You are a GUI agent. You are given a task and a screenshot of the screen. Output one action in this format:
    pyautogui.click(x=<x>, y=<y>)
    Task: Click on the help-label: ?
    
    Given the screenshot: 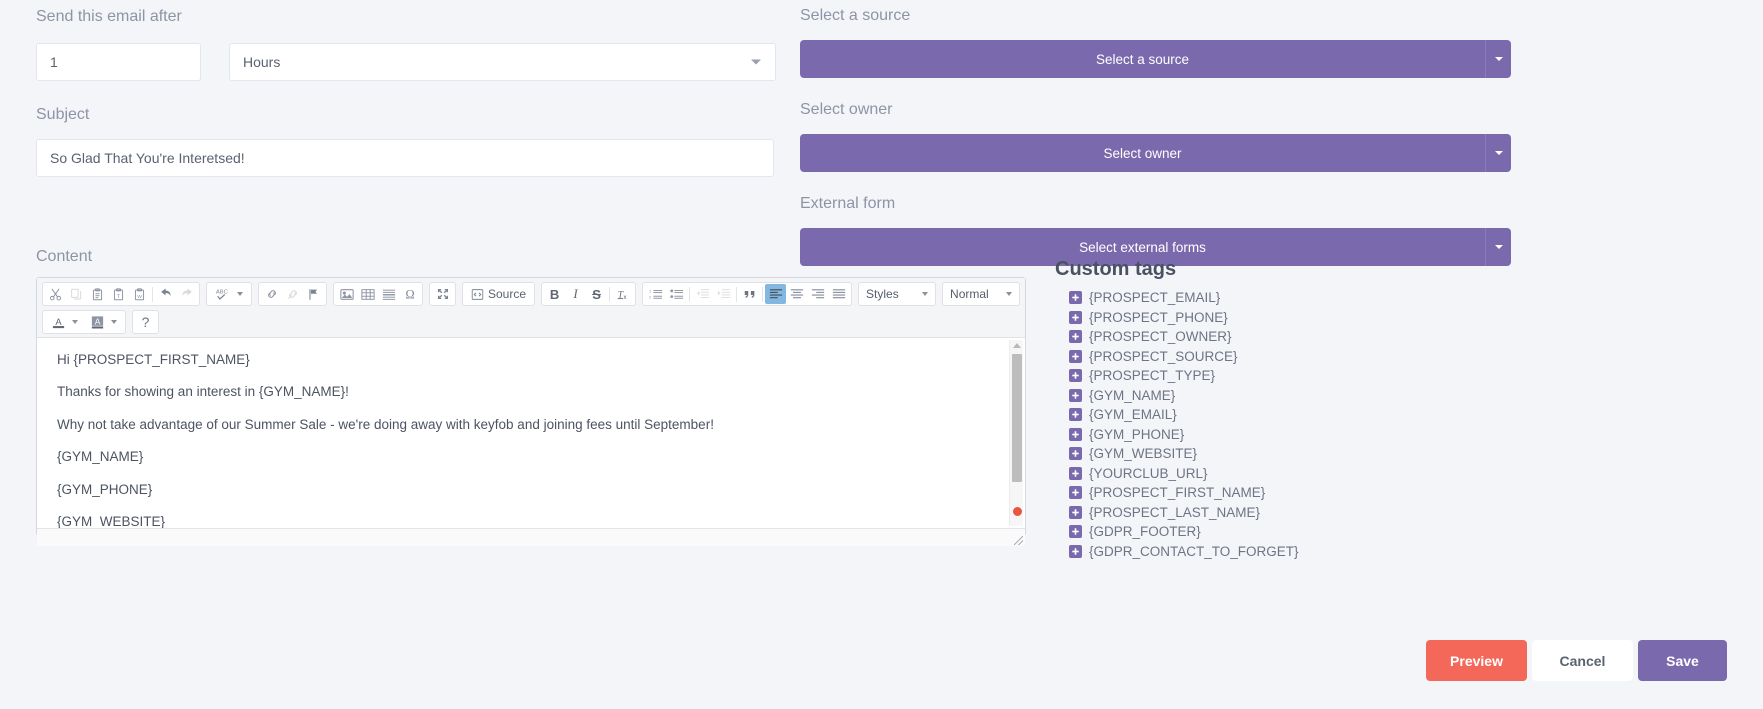 What is the action you would take?
    pyautogui.click(x=145, y=322)
    